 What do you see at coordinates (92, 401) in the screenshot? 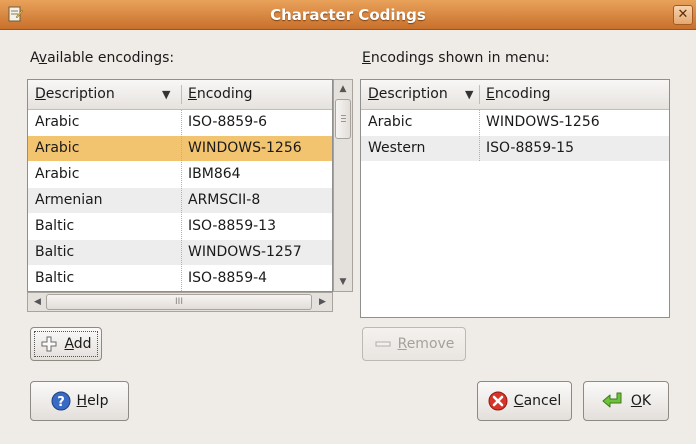
I see `help-button-label: Help` at bounding box center [92, 401].